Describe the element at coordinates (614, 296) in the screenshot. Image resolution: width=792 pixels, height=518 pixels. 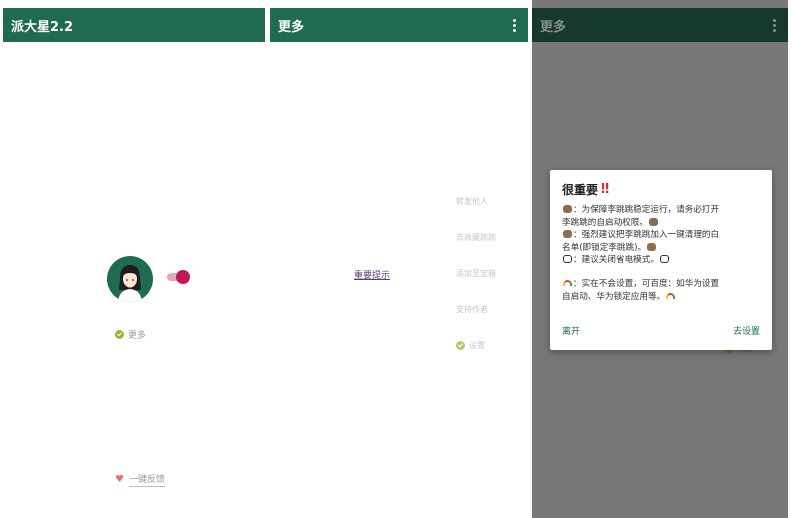
I see `dialog-line-4b: 自启动、华为锁定应用等。` at that location.